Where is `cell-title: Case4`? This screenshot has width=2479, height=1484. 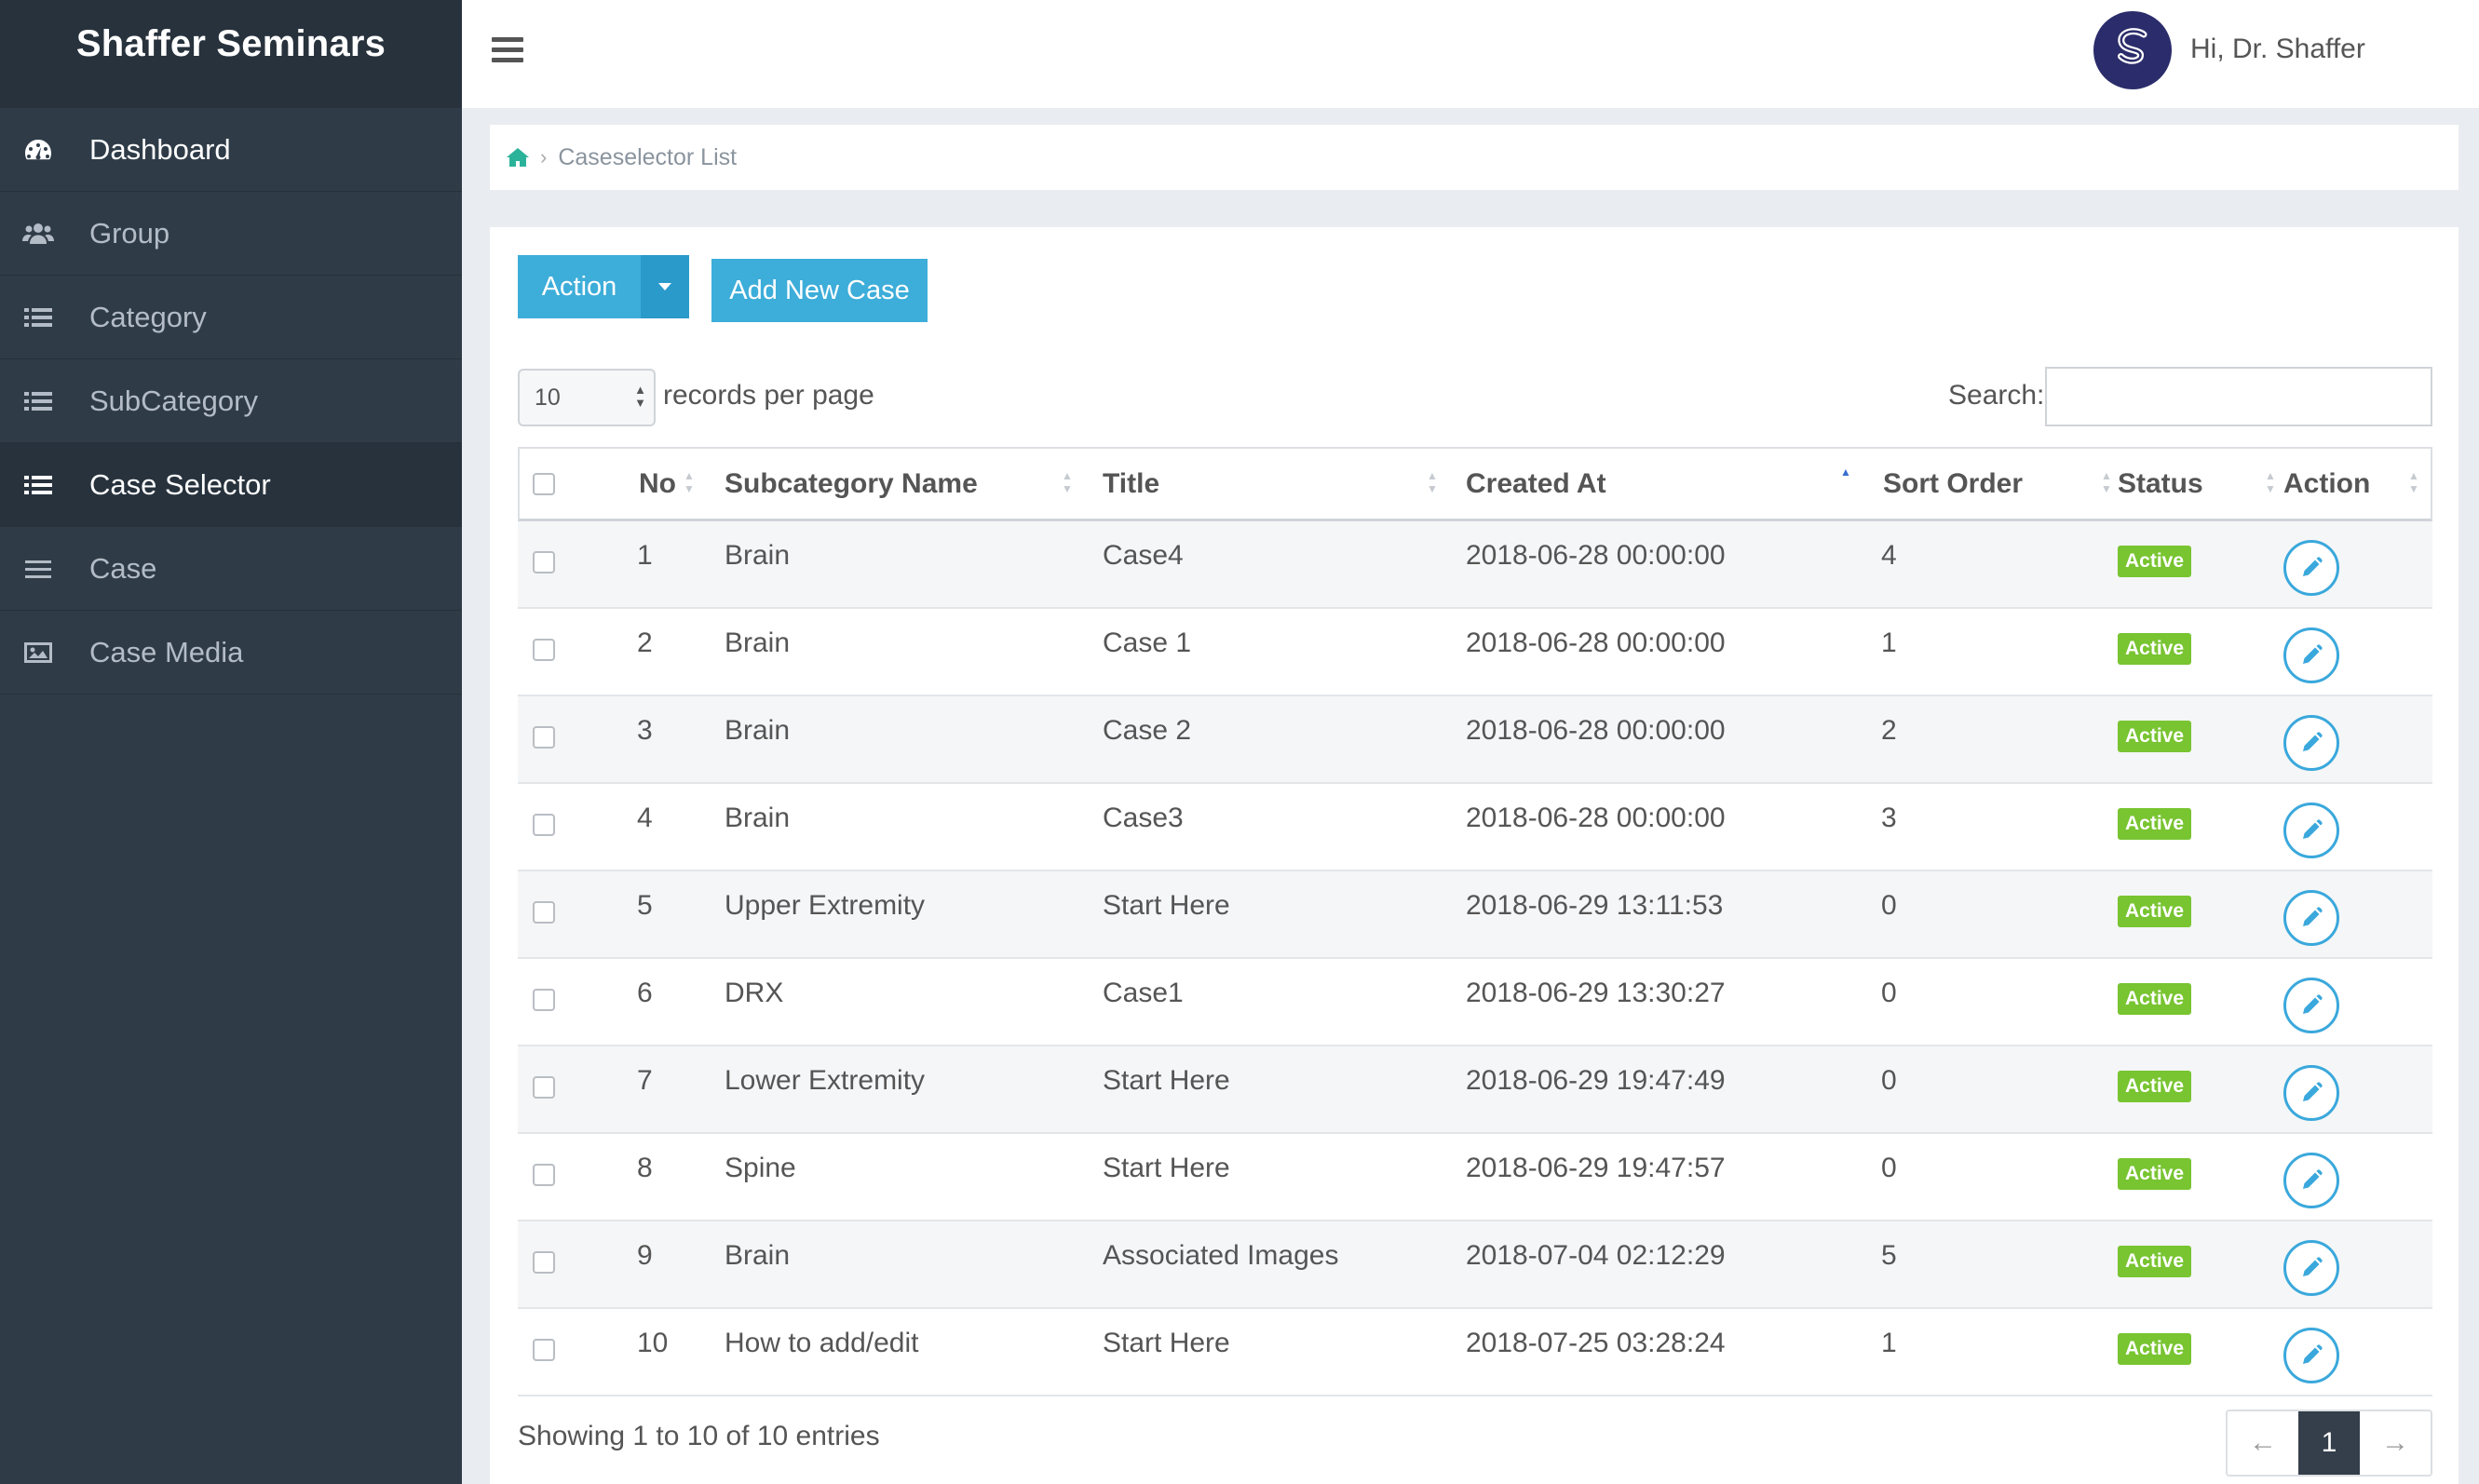 cell-title: Case4 is located at coordinates (1143, 555).